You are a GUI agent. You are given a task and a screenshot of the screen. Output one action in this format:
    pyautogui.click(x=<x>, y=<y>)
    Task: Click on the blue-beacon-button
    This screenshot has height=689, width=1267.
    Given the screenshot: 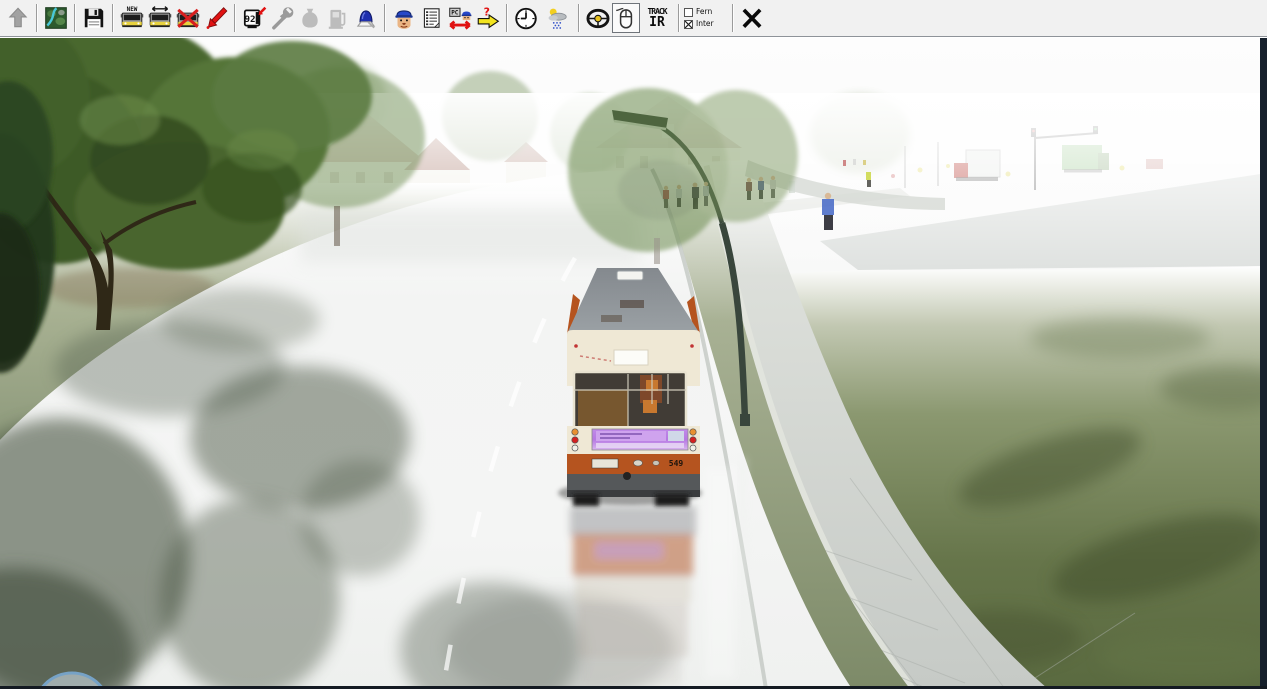 What is the action you would take?
    pyautogui.click(x=366, y=18)
    